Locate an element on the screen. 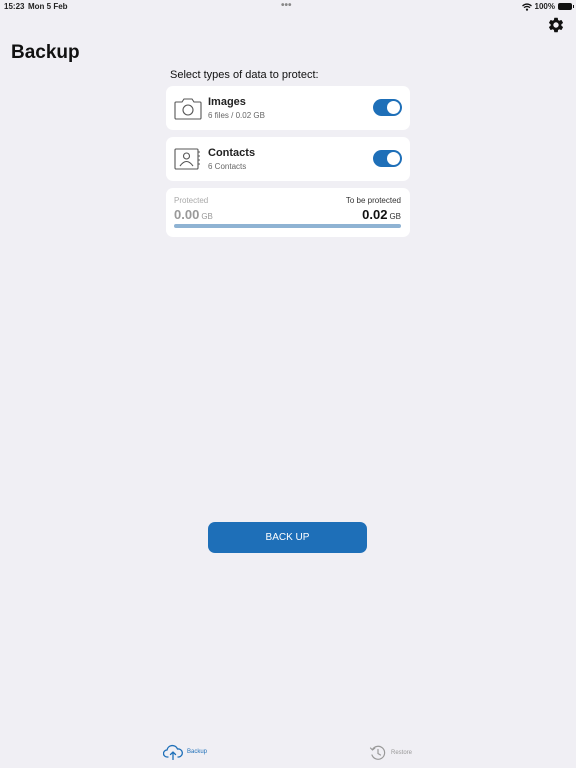 This screenshot has height=768, width=576. protected-amount: 0.00 GB is located at coordinates (193, 214).